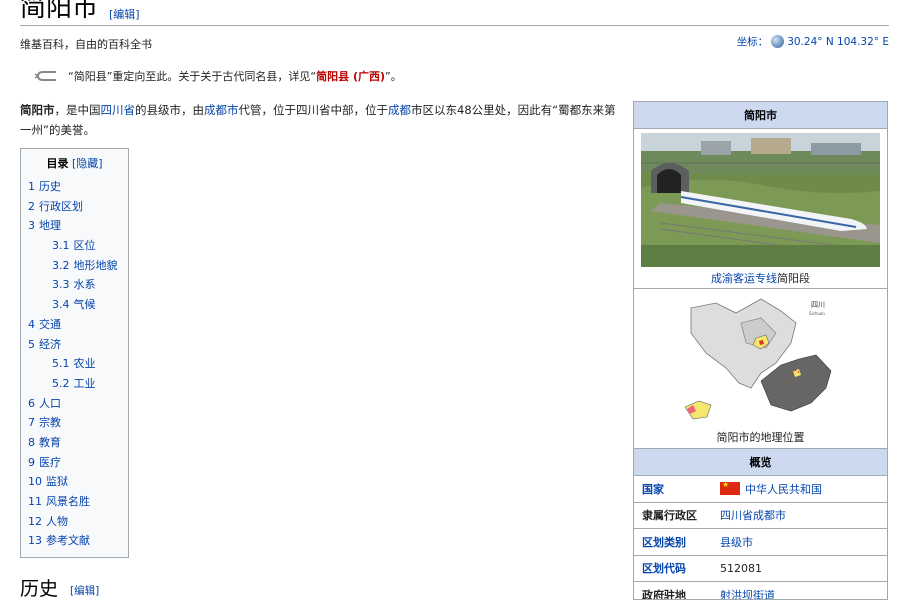  Describe the element at coordinates (753, 41) in the screenshot. I see `coords-label: 坐标：` at that location.